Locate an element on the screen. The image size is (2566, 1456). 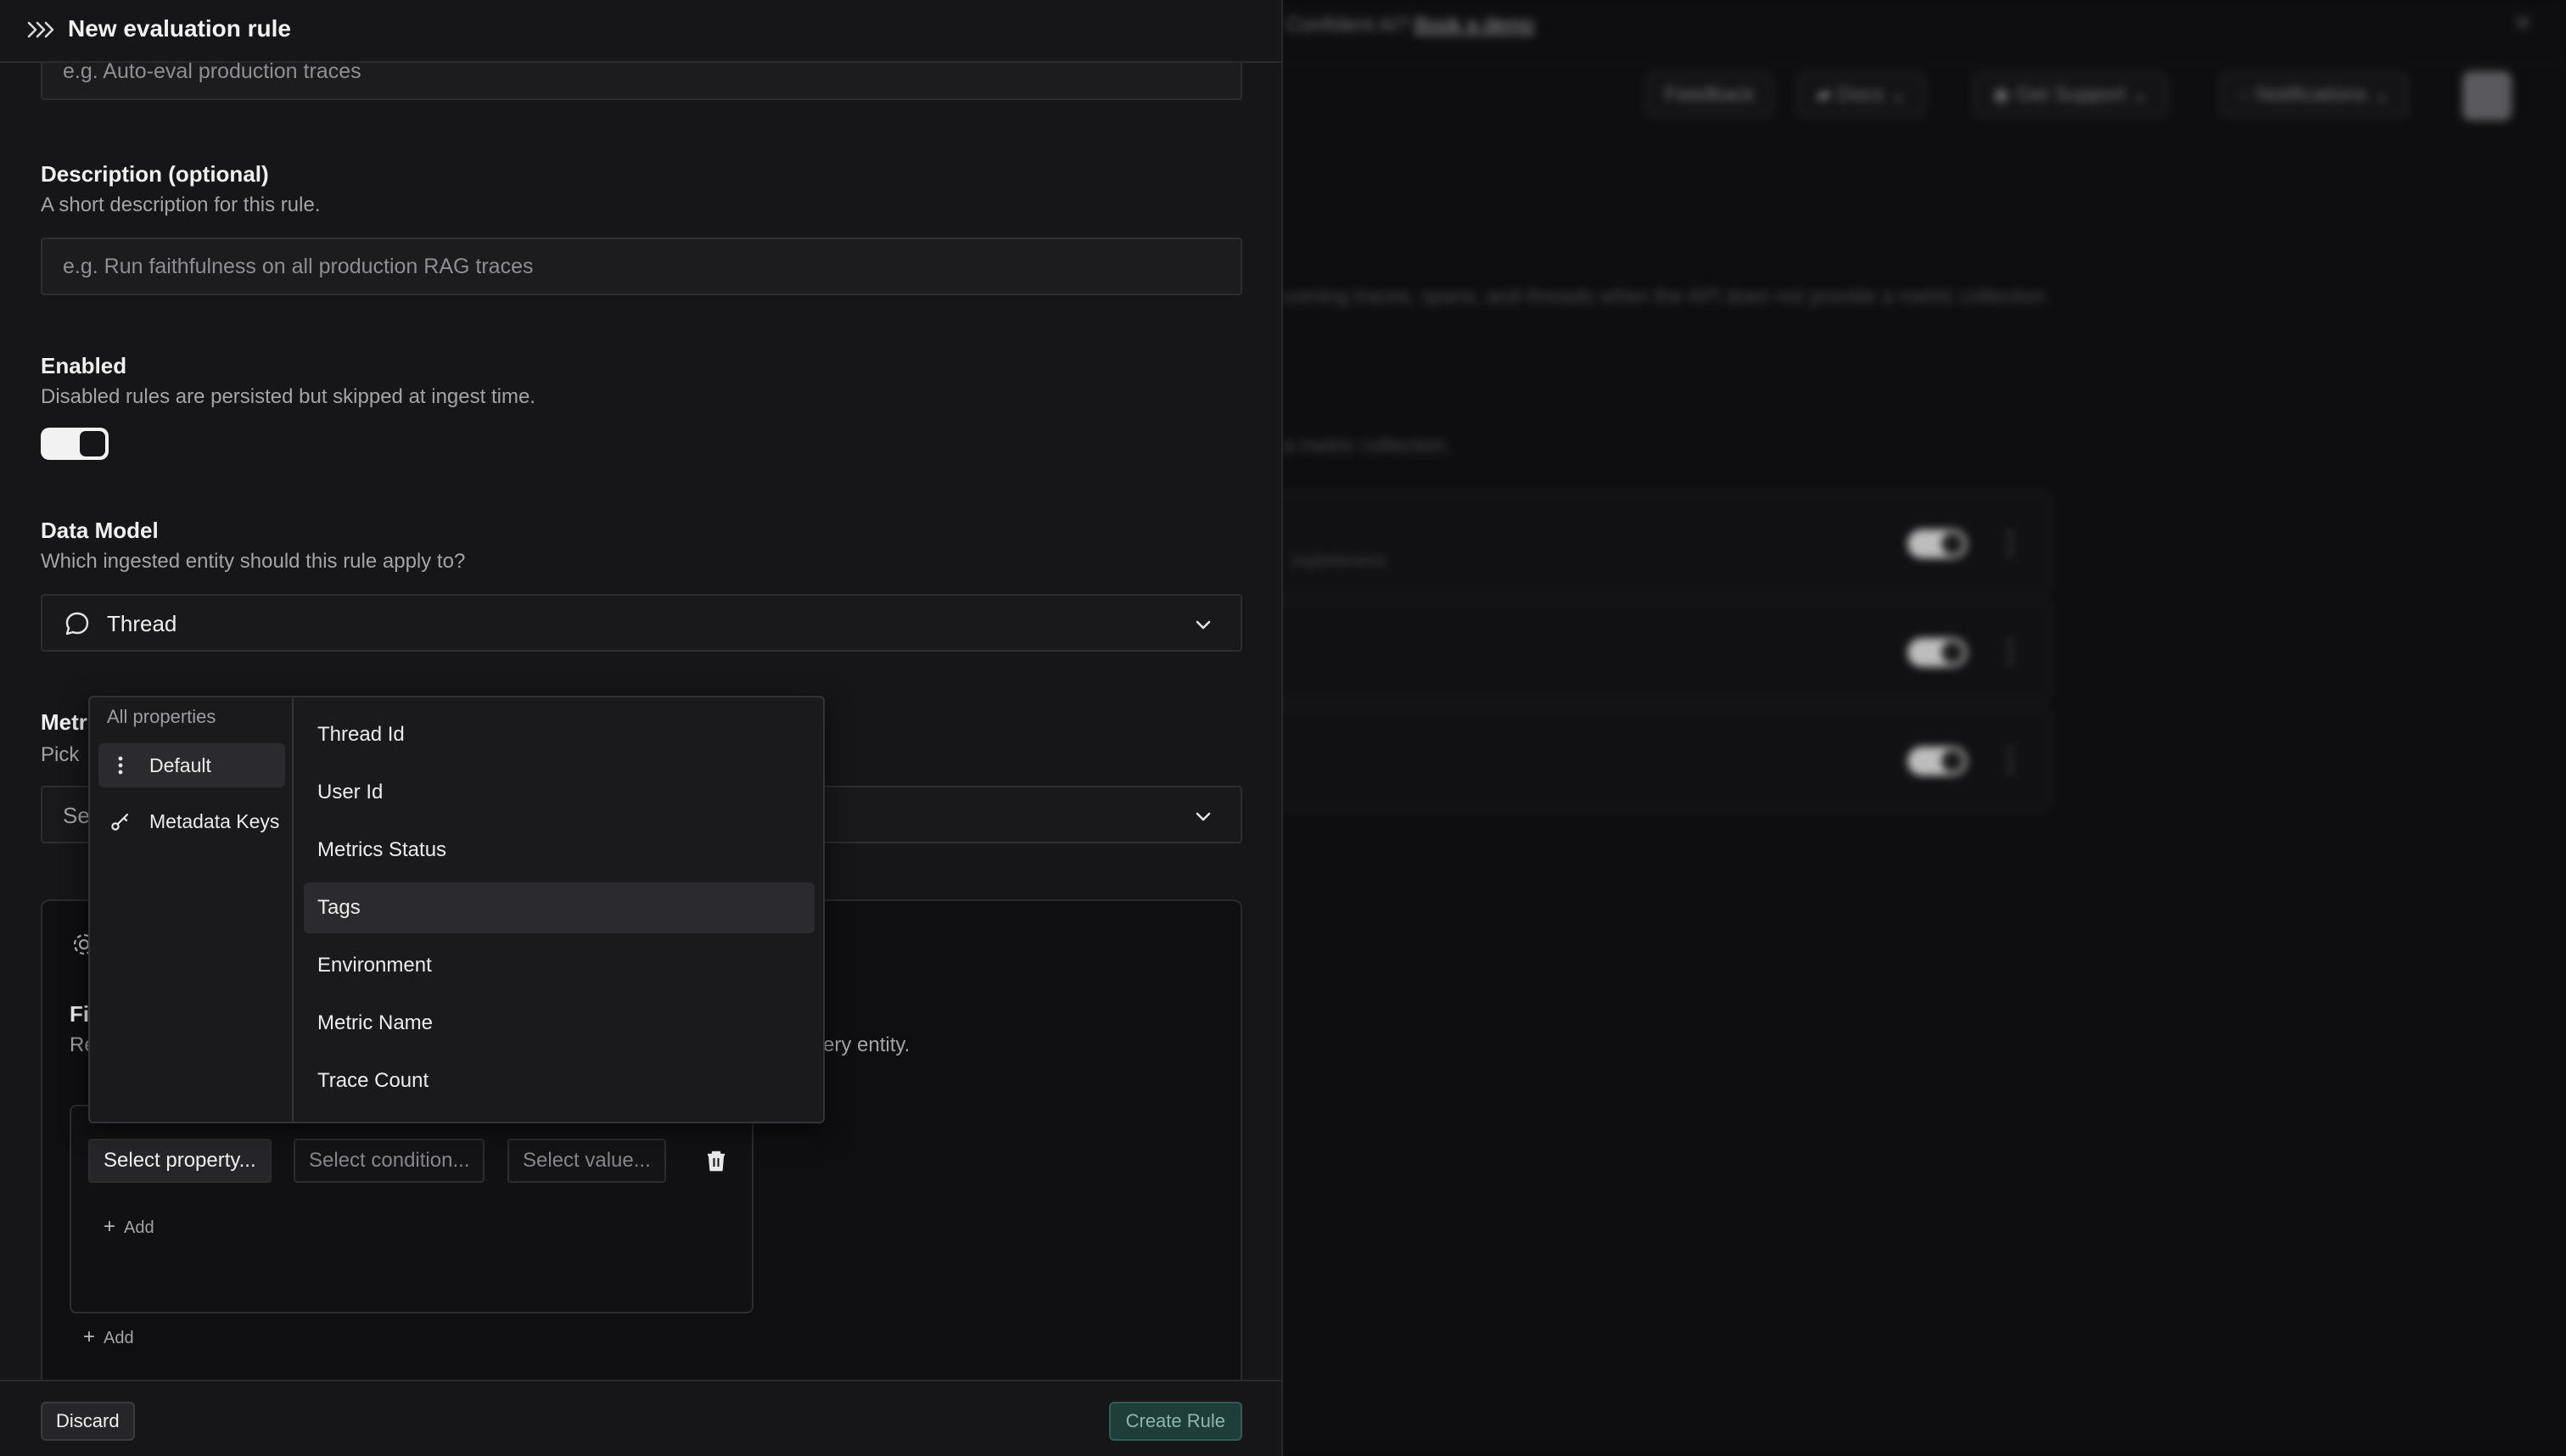
description-hint: A short description for this rule. is located at coordinates (181, 204).